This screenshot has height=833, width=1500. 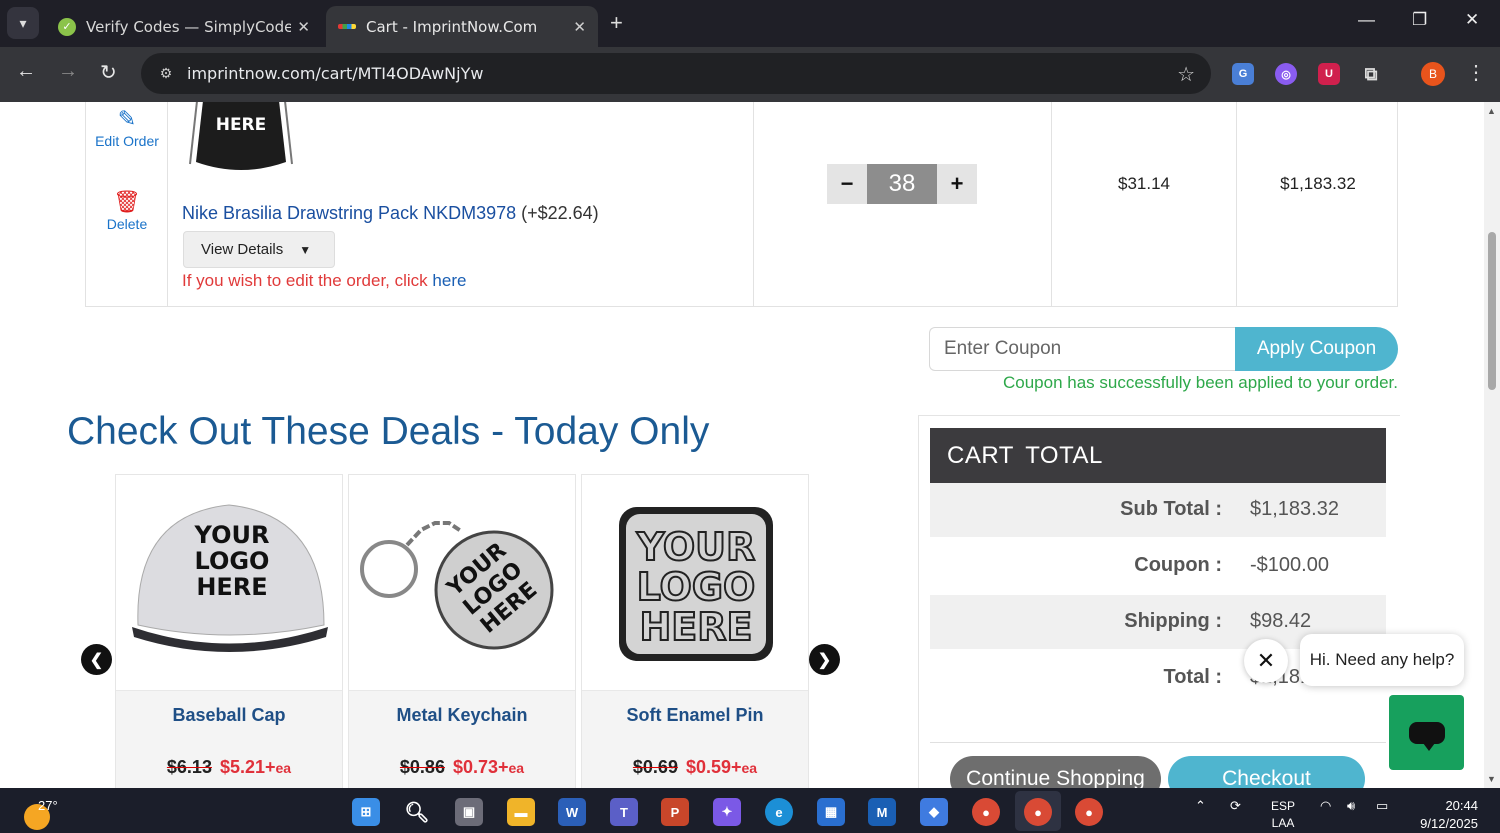 What do you see at coordinates (1491, 779) in the screenshot?
I see `scroll-down-icon: ▼` at bounding box center [1491, 779].